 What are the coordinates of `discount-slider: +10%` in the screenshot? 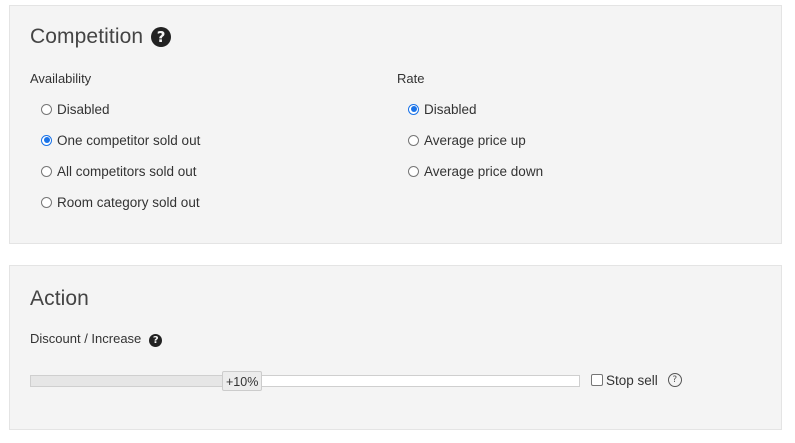 It's located at (305, 381).